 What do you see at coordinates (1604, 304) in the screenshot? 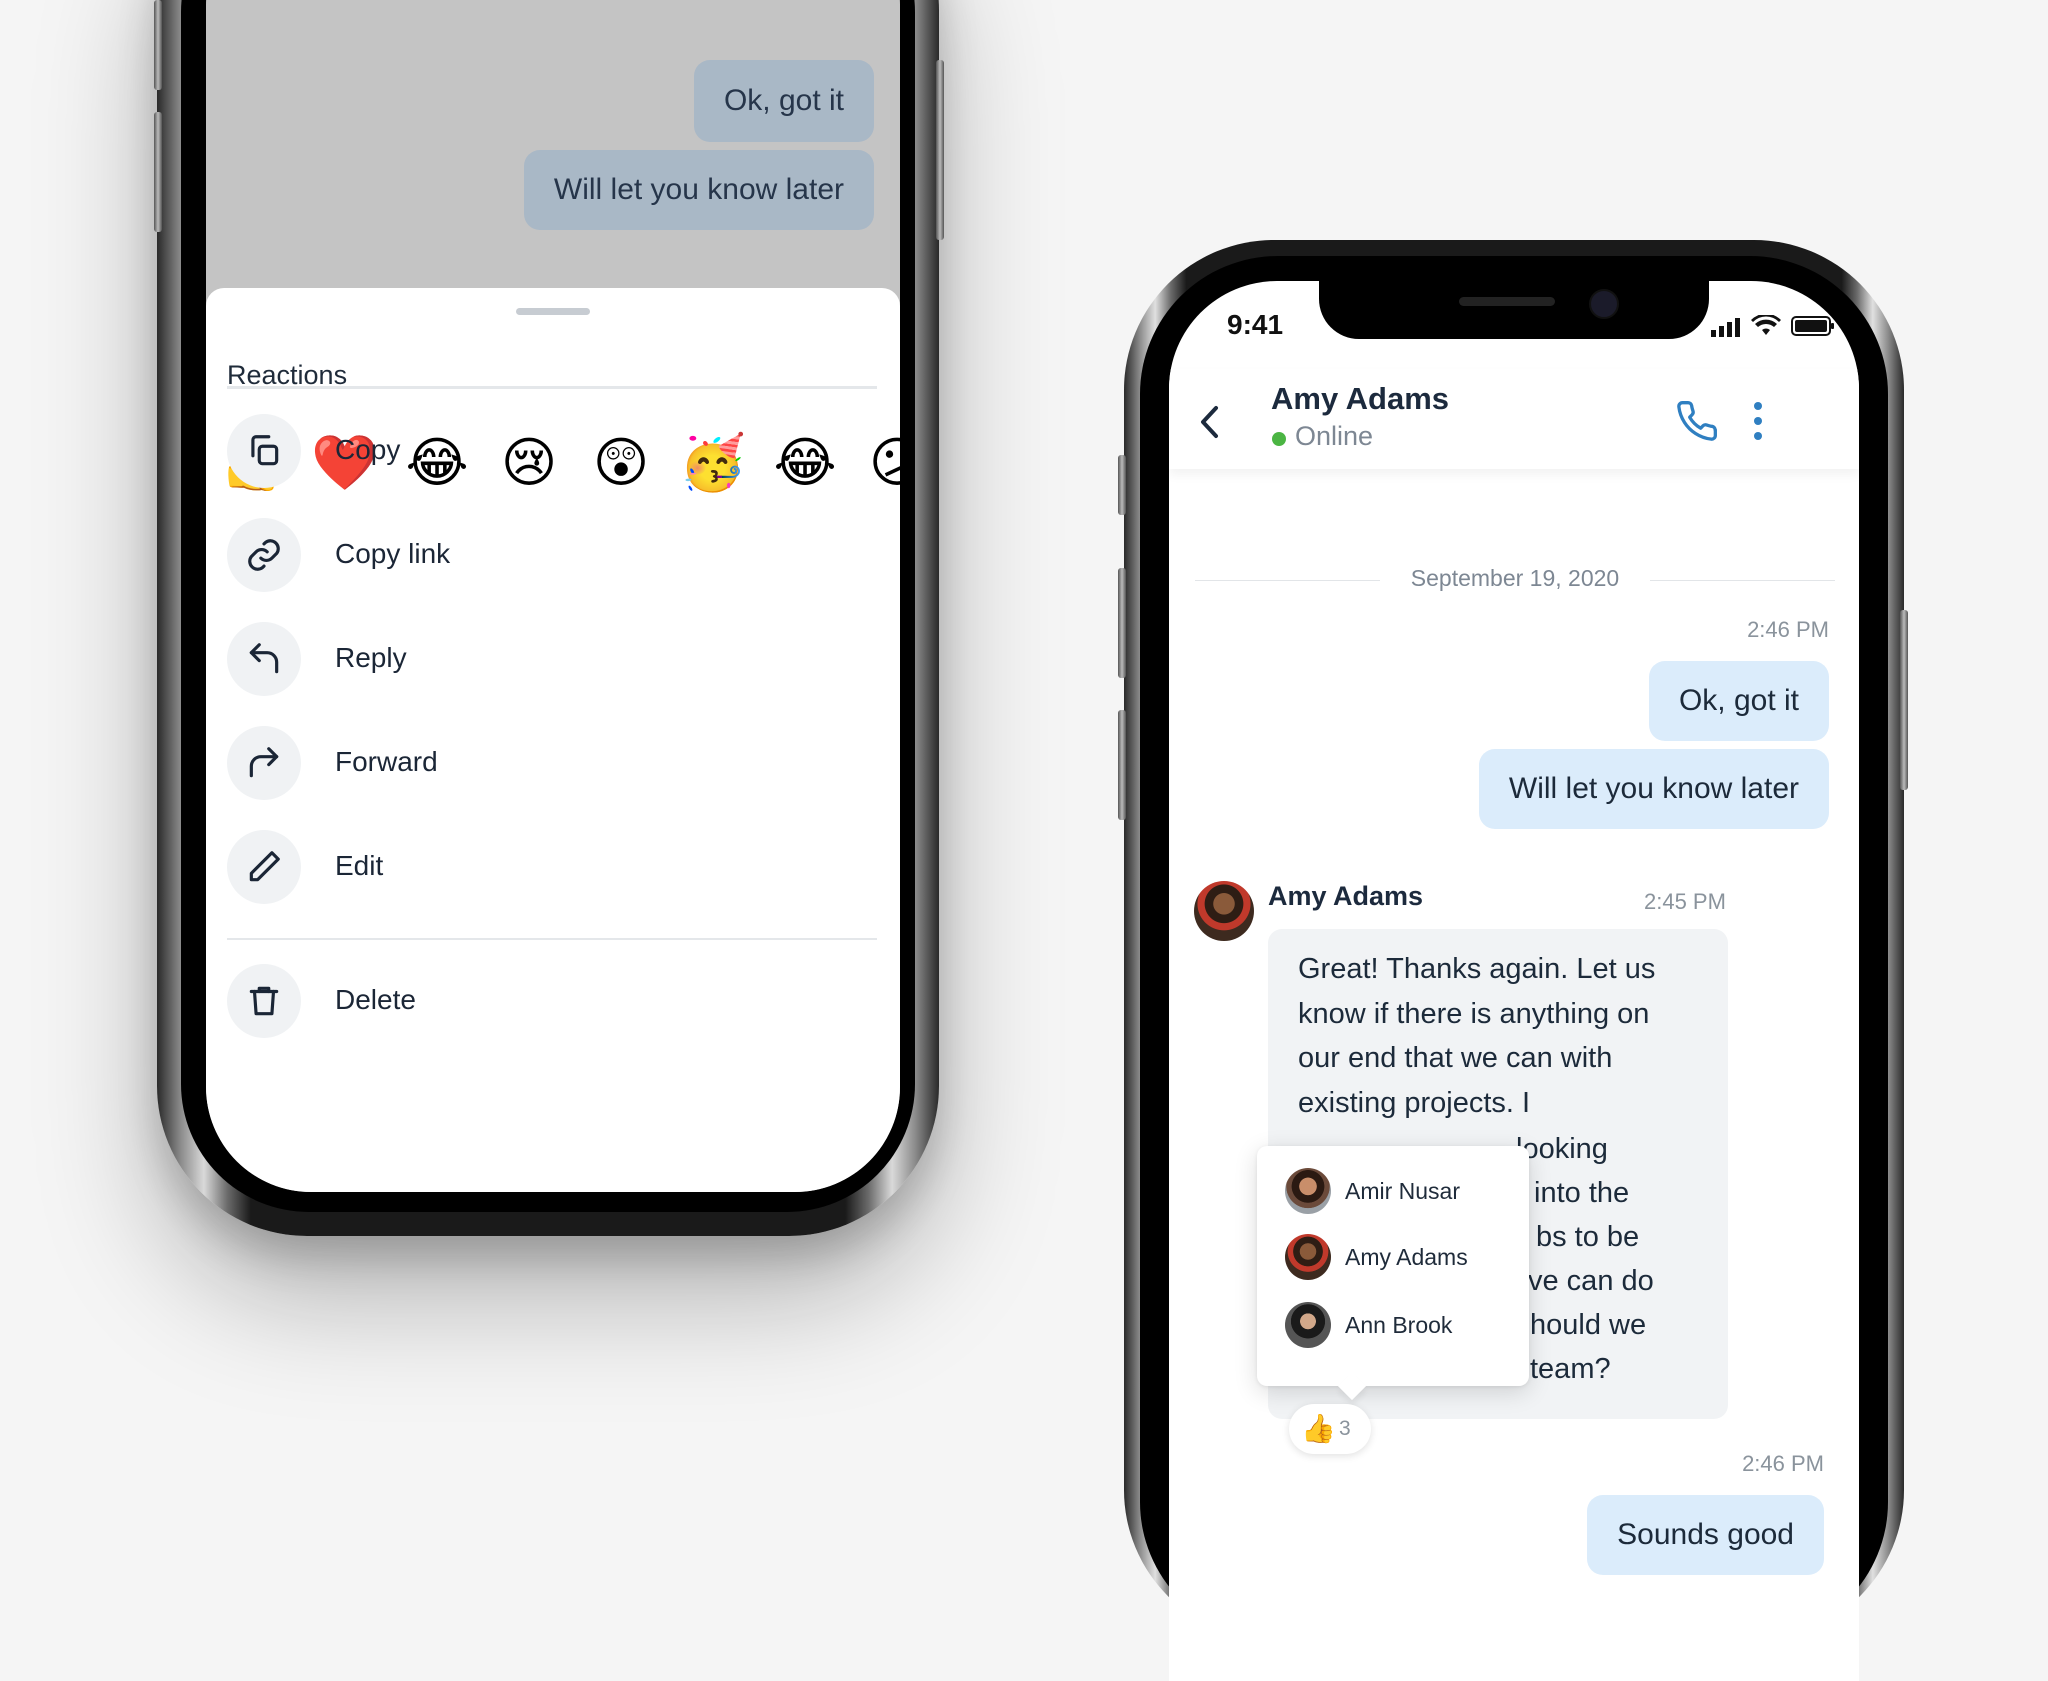
I see `front-camera` at bounding box center [1604, 304].